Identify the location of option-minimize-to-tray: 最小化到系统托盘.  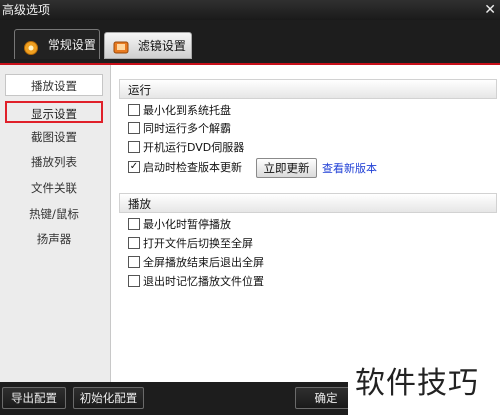
(179, 111).